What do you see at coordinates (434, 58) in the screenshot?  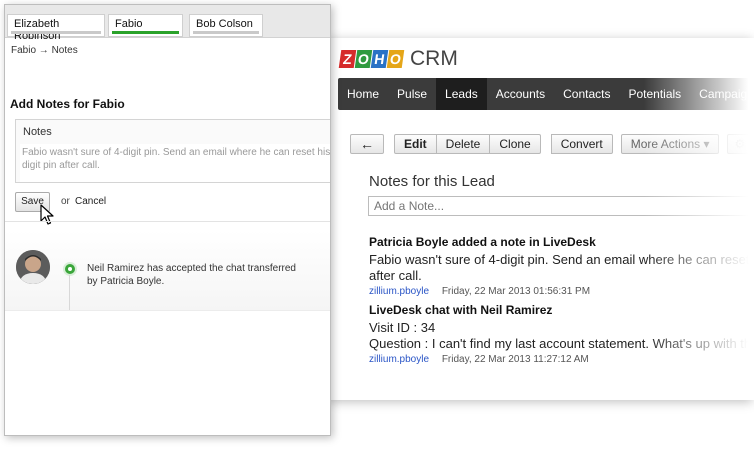 I see `crm-wordmark: CRM` at bounding box center [434, 58].